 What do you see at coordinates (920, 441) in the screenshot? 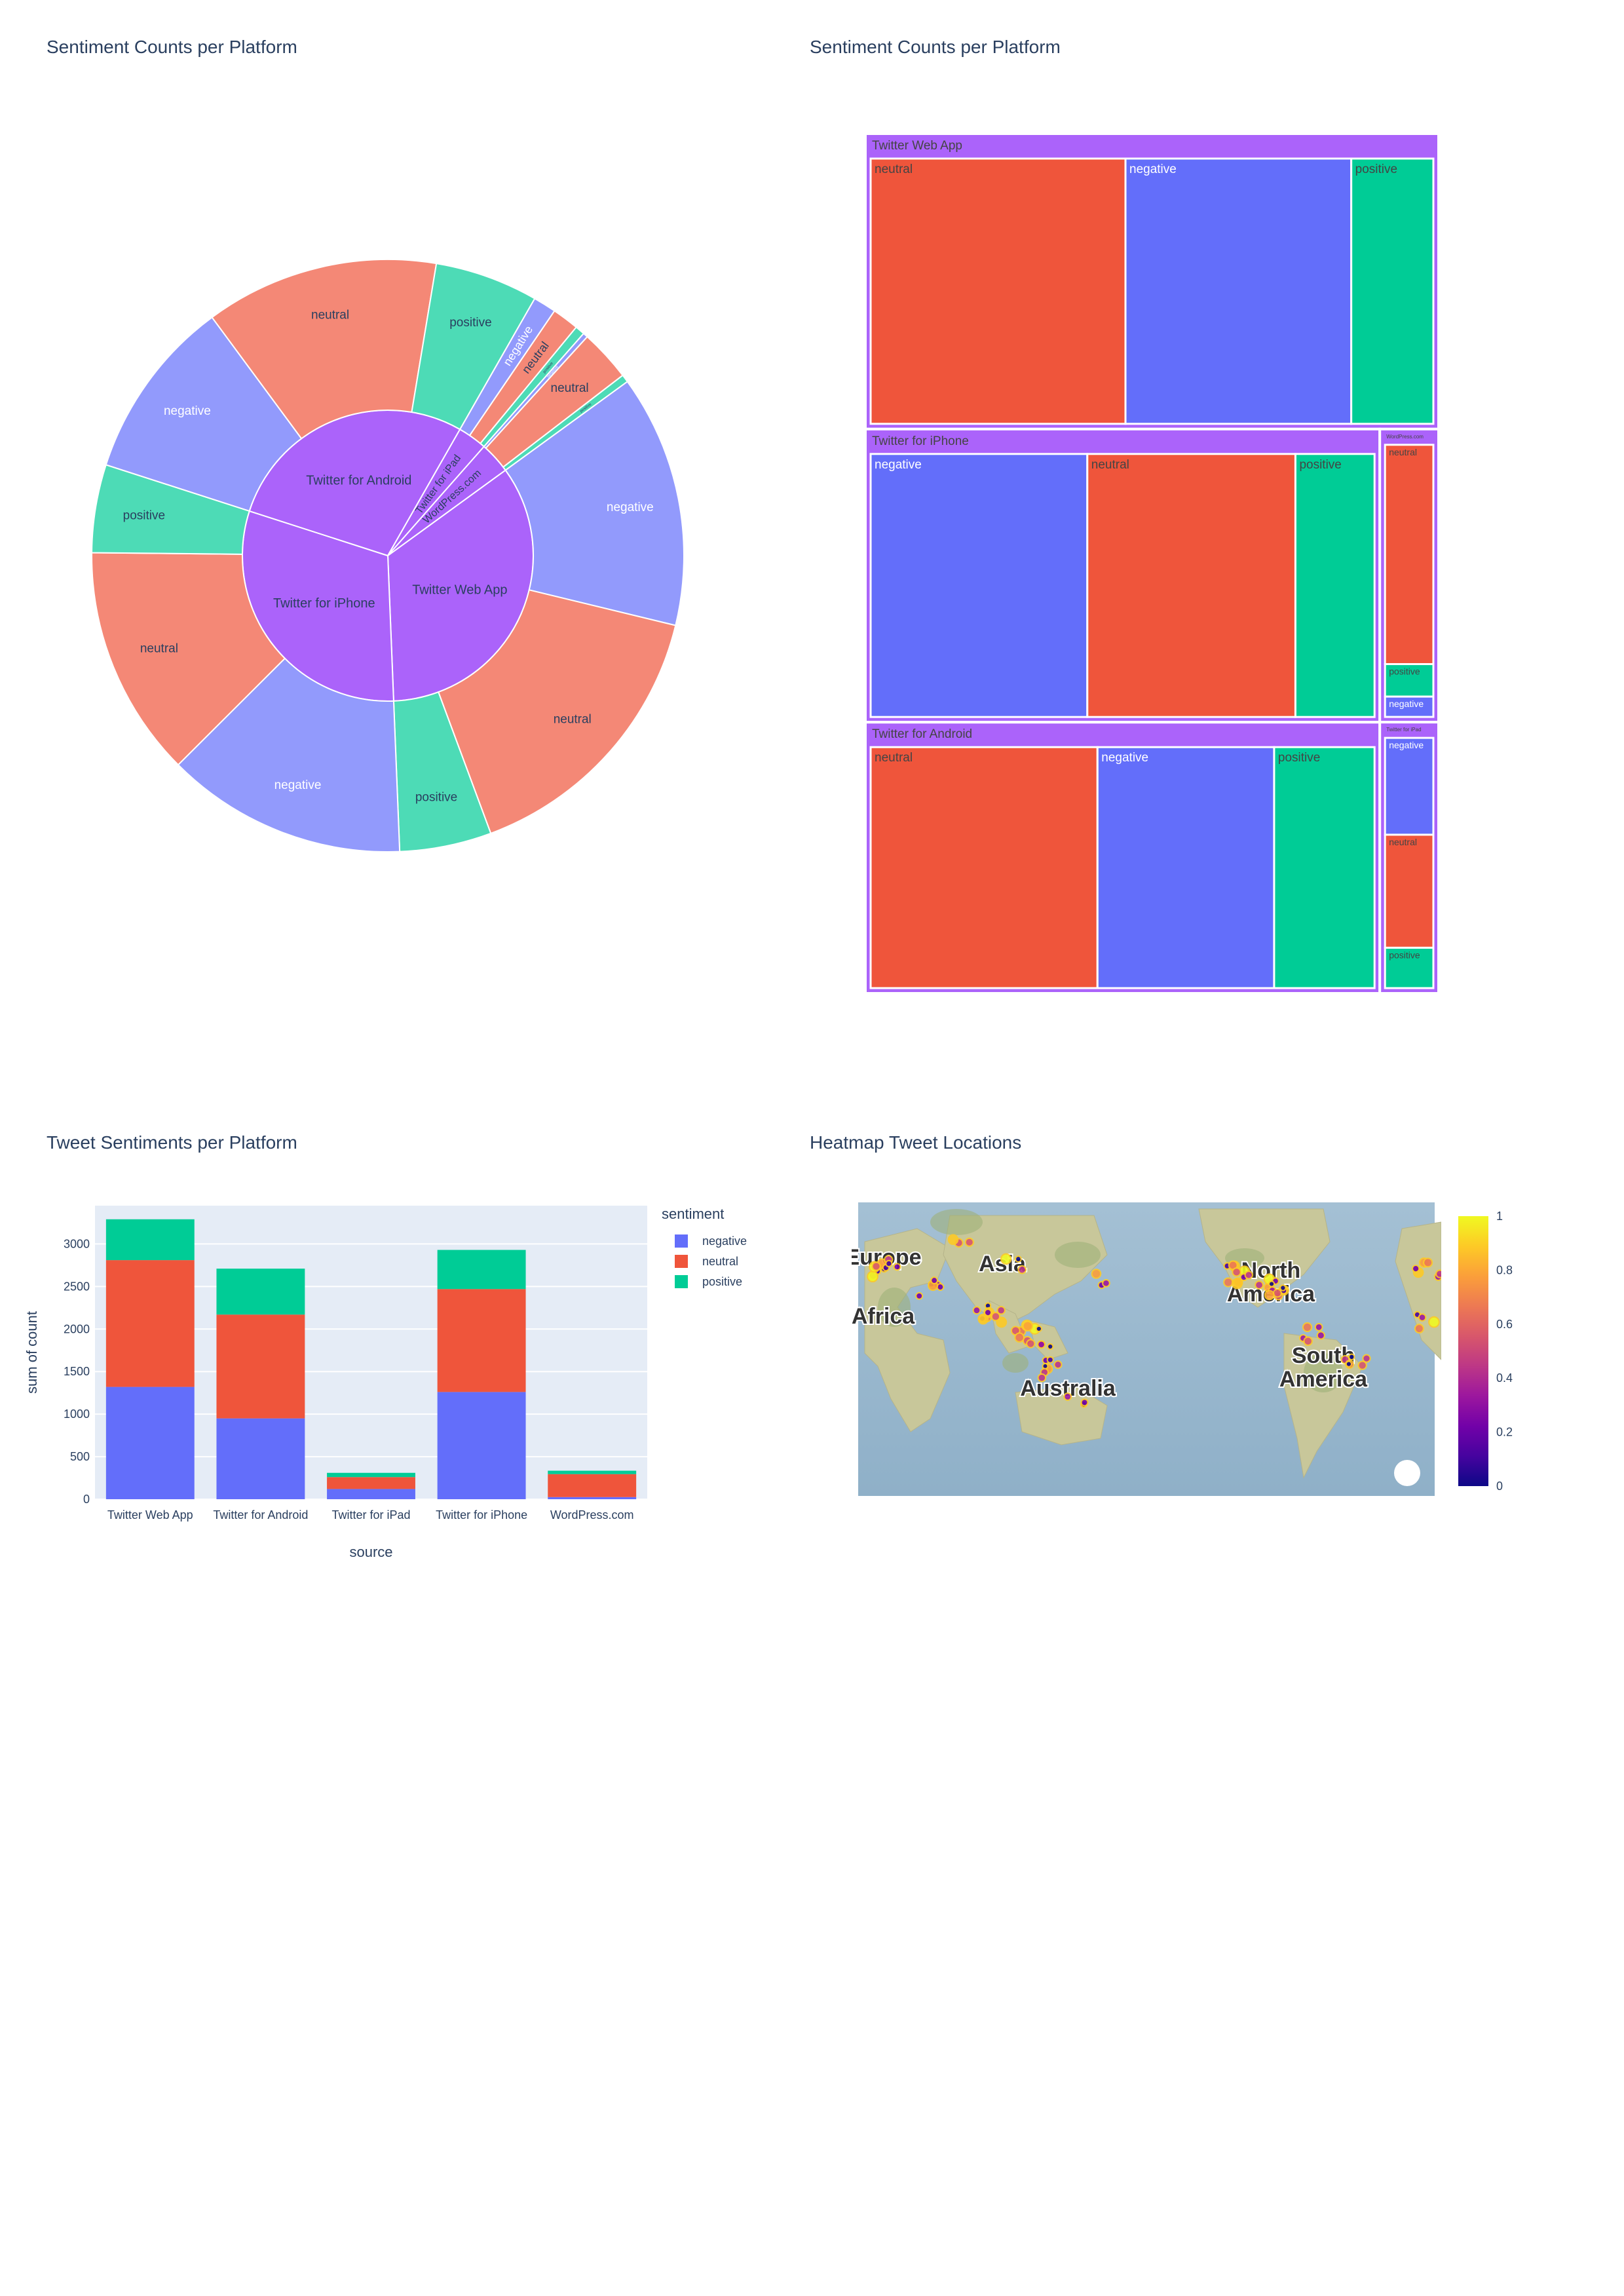
I see `treemap-parent-label: Twitter for iPhone` at bounding box center [920, 441].